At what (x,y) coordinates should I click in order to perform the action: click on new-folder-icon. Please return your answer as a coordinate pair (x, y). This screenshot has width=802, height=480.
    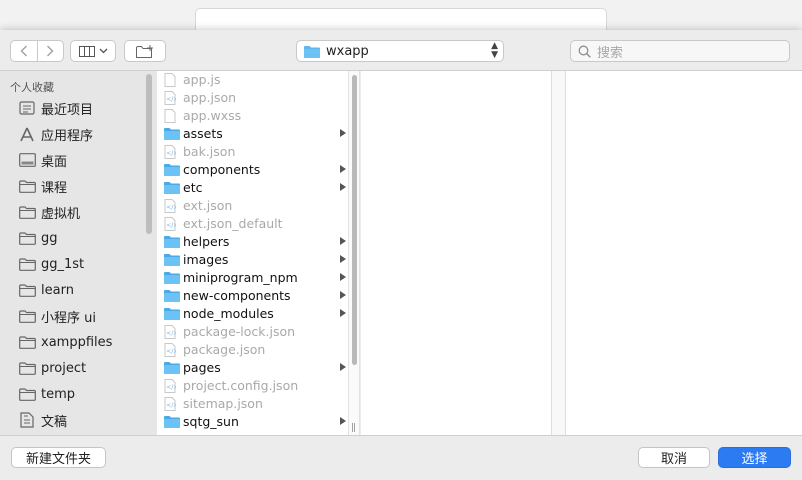
    Looking at the image, I should click on (144, 51).